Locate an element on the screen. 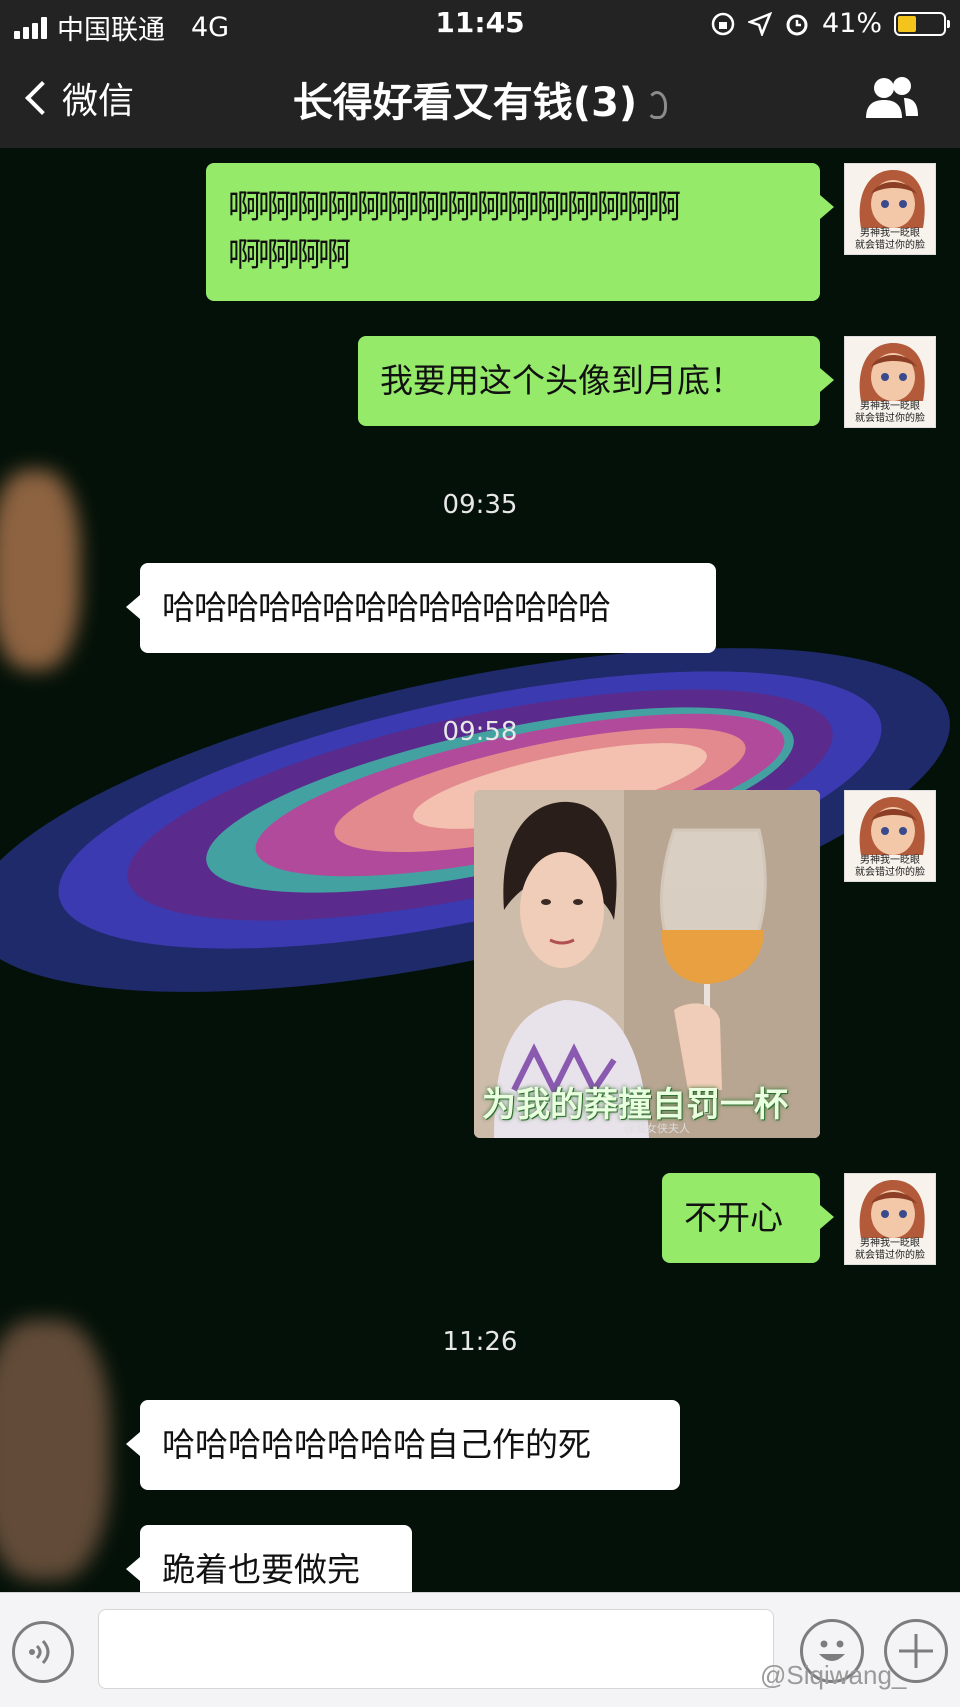  message-text: 哈哈哈哈哈哈哈哈自己作的死 is located at coordinates (376, 1444).